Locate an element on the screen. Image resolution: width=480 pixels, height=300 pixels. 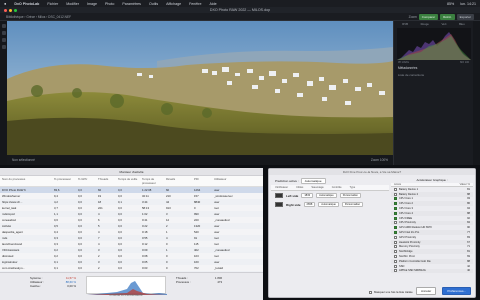
gpu-row-label: Northbr. Proxi is located at coordinates (404, 257).